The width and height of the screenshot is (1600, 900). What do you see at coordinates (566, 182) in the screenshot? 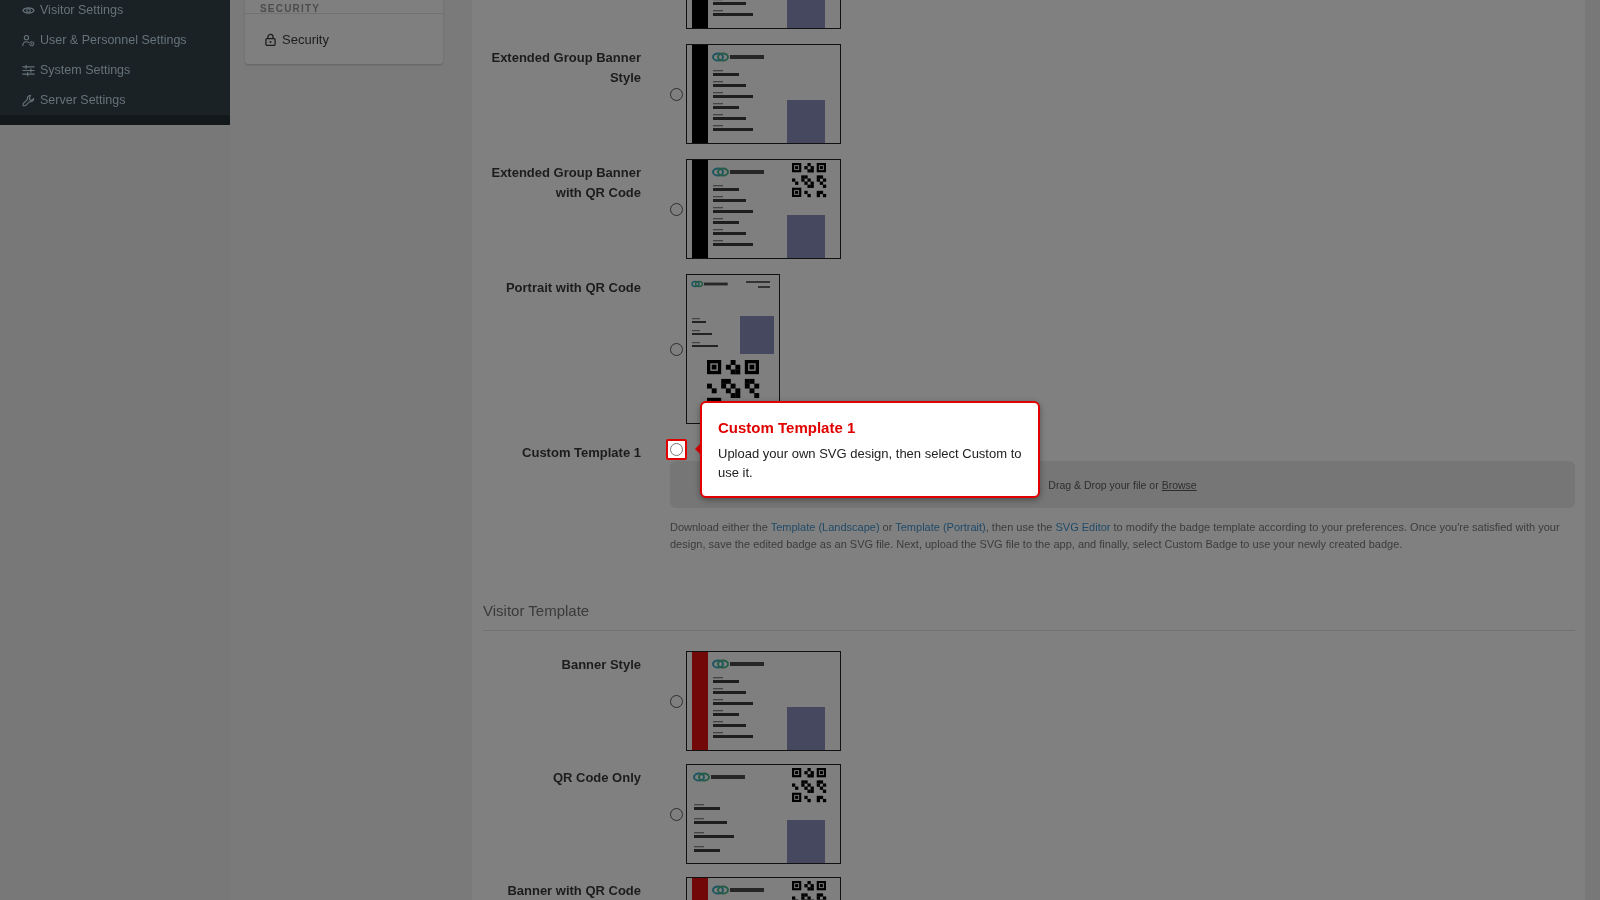
I see `template-label: Extended Group Banner with QR Code` at bounding box center [566, 182].